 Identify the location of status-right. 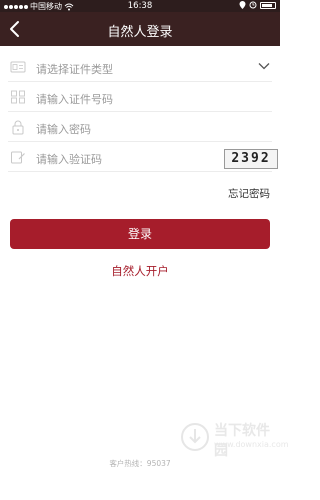
(257, 5).